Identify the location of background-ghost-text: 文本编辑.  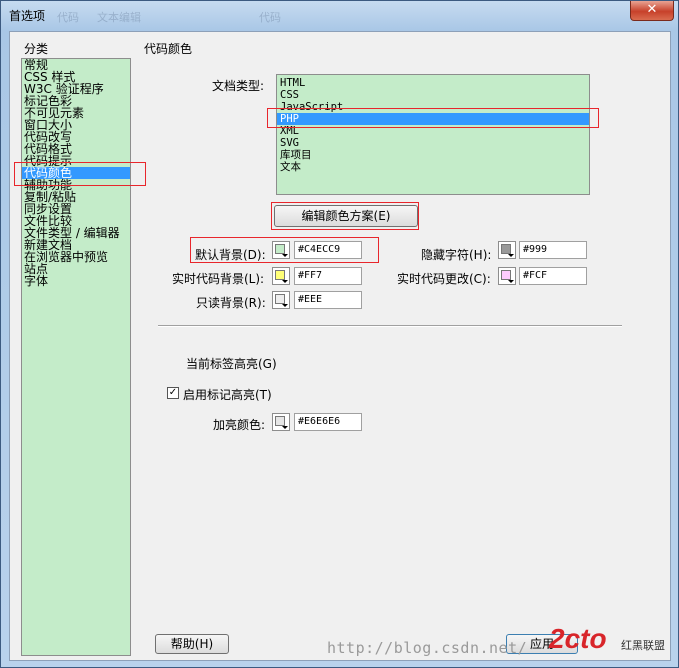
(119, 17).